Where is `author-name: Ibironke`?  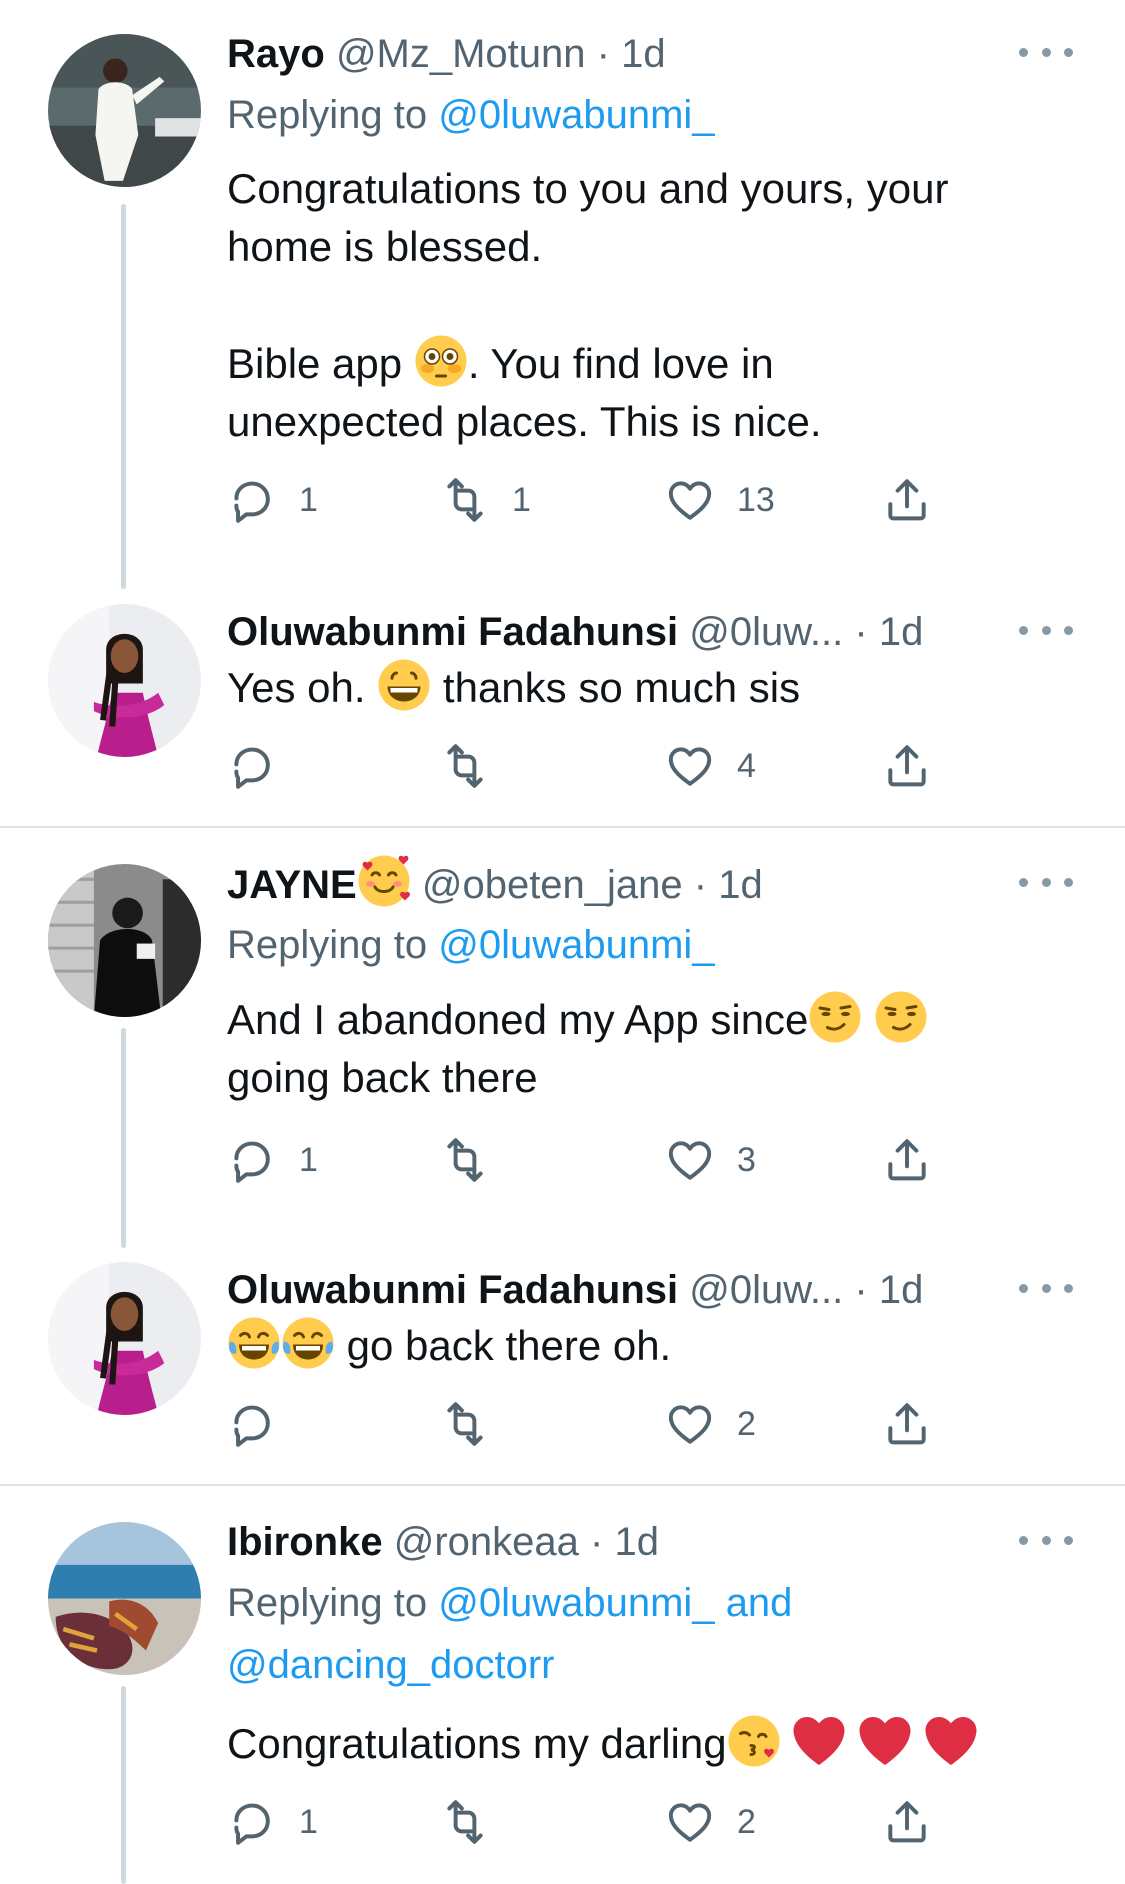
author-name: Ibironke is located at coordinates (305, 1542).